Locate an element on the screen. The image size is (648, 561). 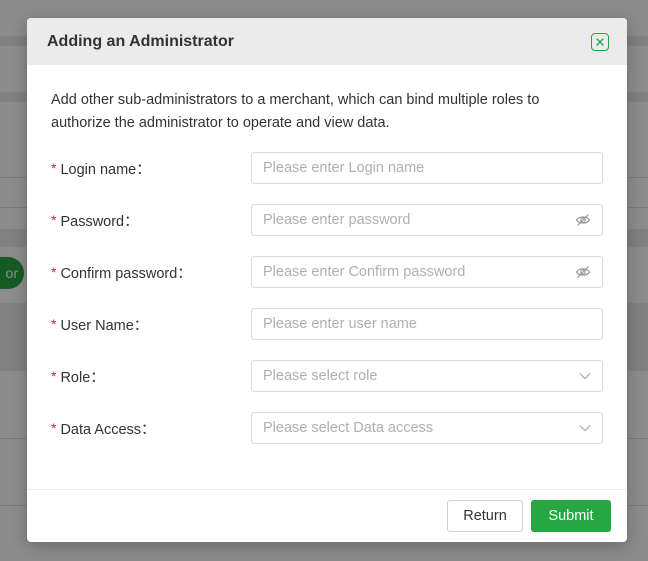
form-row-confirm-password: * Confirm password： is located at coordinates (327, 272).